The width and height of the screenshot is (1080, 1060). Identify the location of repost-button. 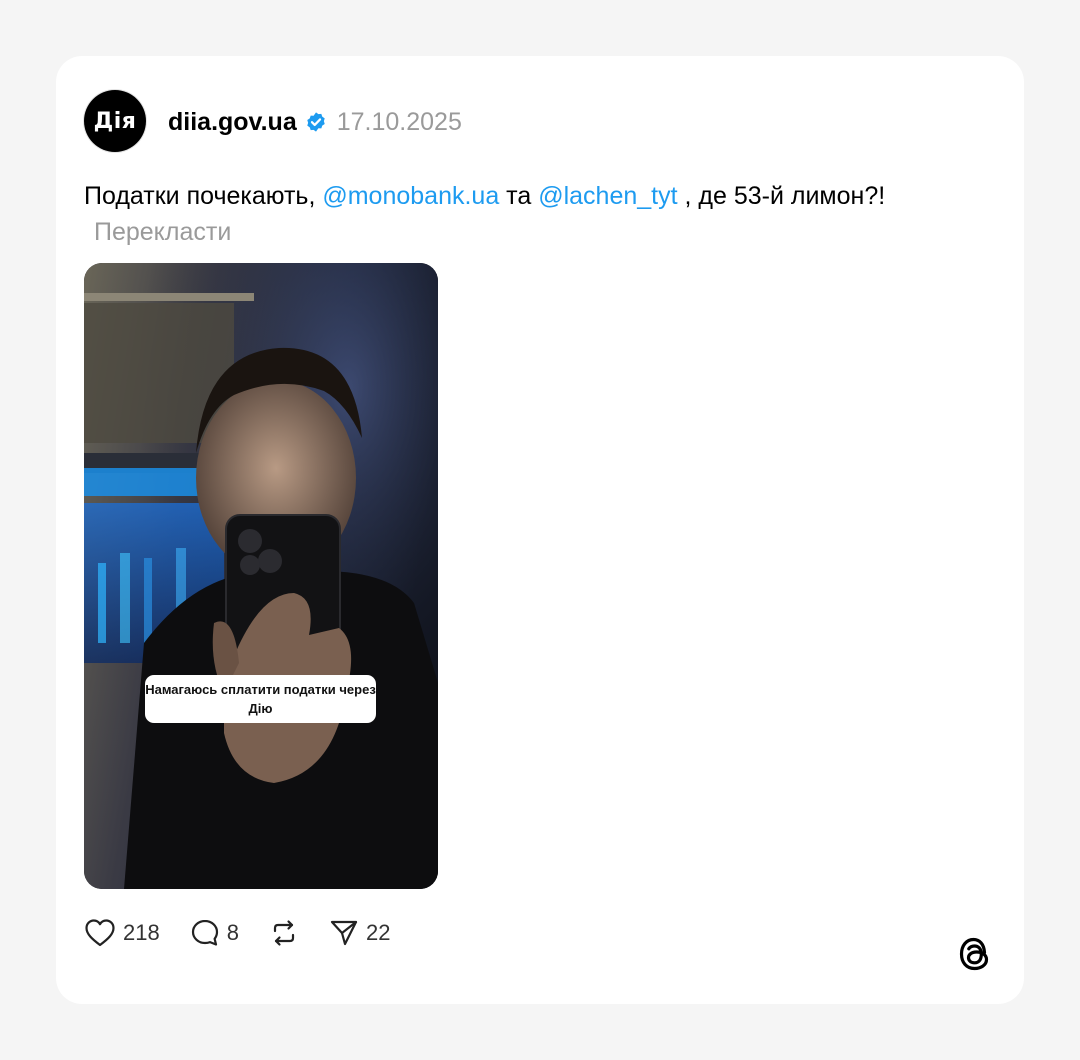
(284, 933).